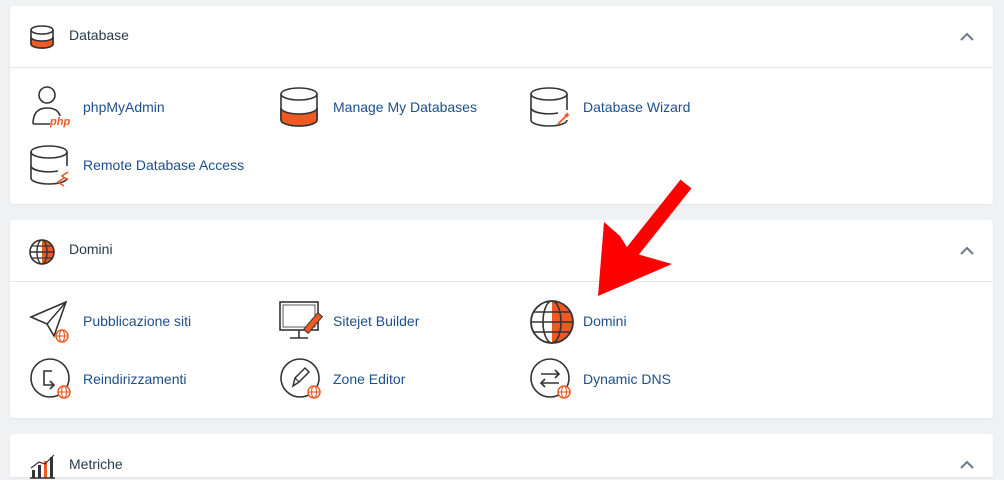 The width and height of the screenshot is (1004, 480). Describe the element at coordinates (648, 322) in the screenshot. I see `domains-link: Domini` at that location.